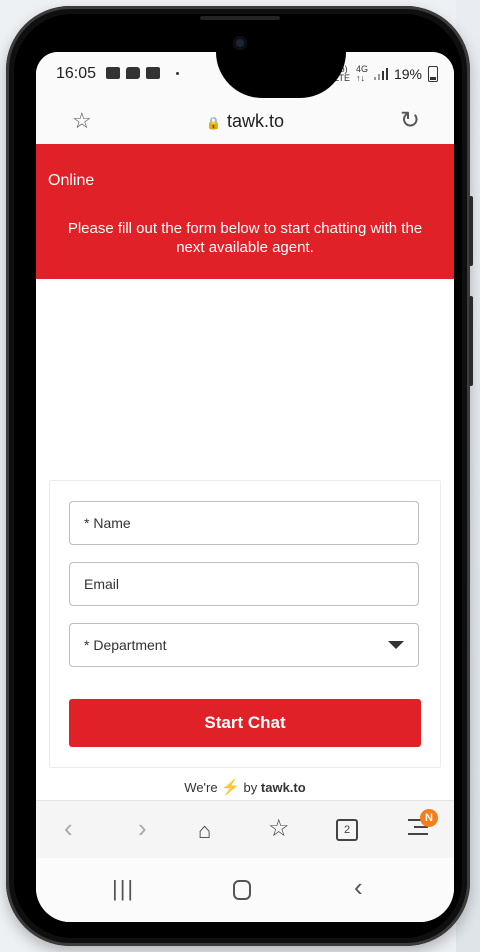  Describe the element at coordinates (107, 523) in the screenshot. I see `name-placeholder: * Name` at that location.